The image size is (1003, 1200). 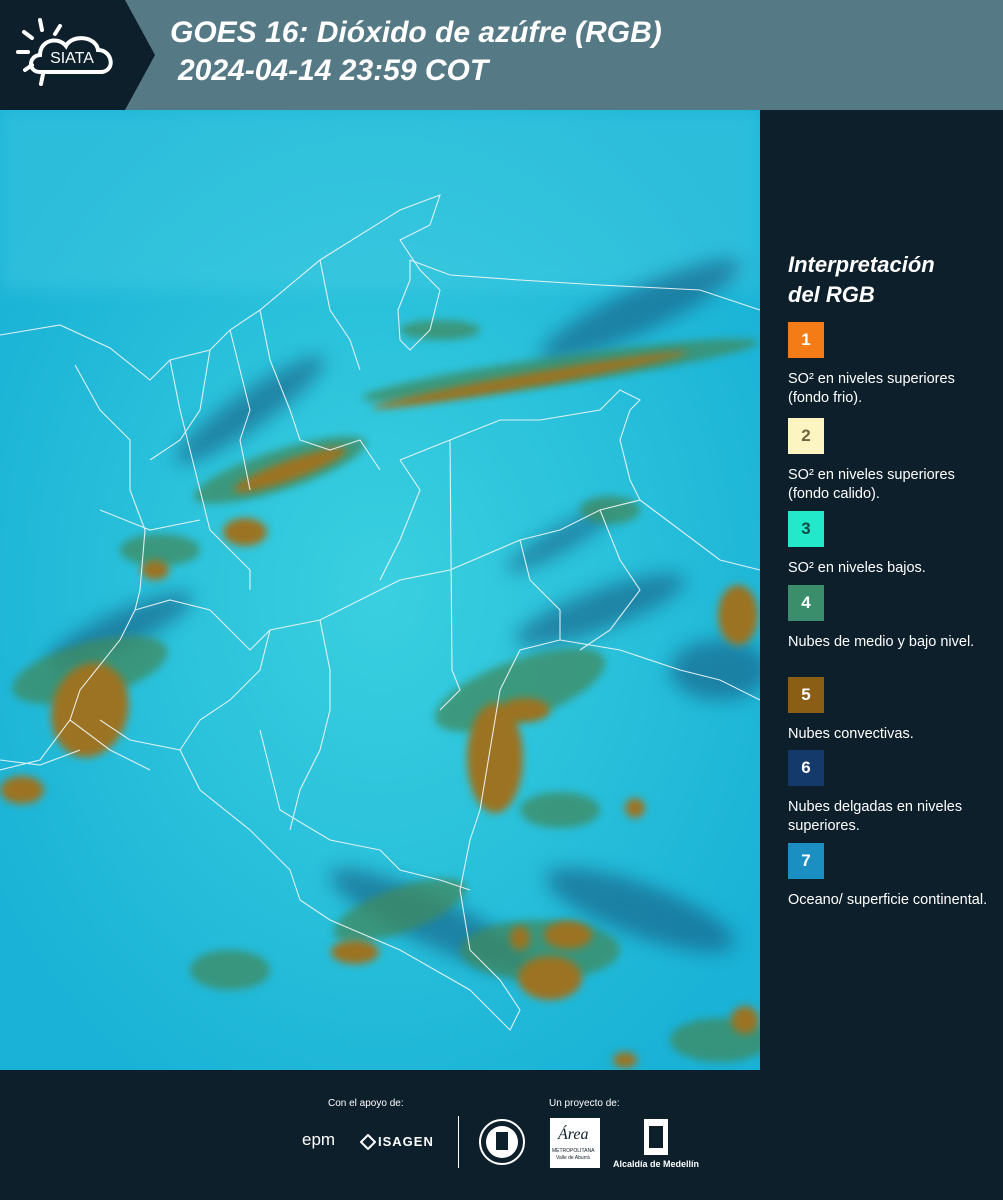 What do you see at coordinates (319, 1139) in the screenshot?
I see `epm-logo: epm` at bounding box center [319, 1139].